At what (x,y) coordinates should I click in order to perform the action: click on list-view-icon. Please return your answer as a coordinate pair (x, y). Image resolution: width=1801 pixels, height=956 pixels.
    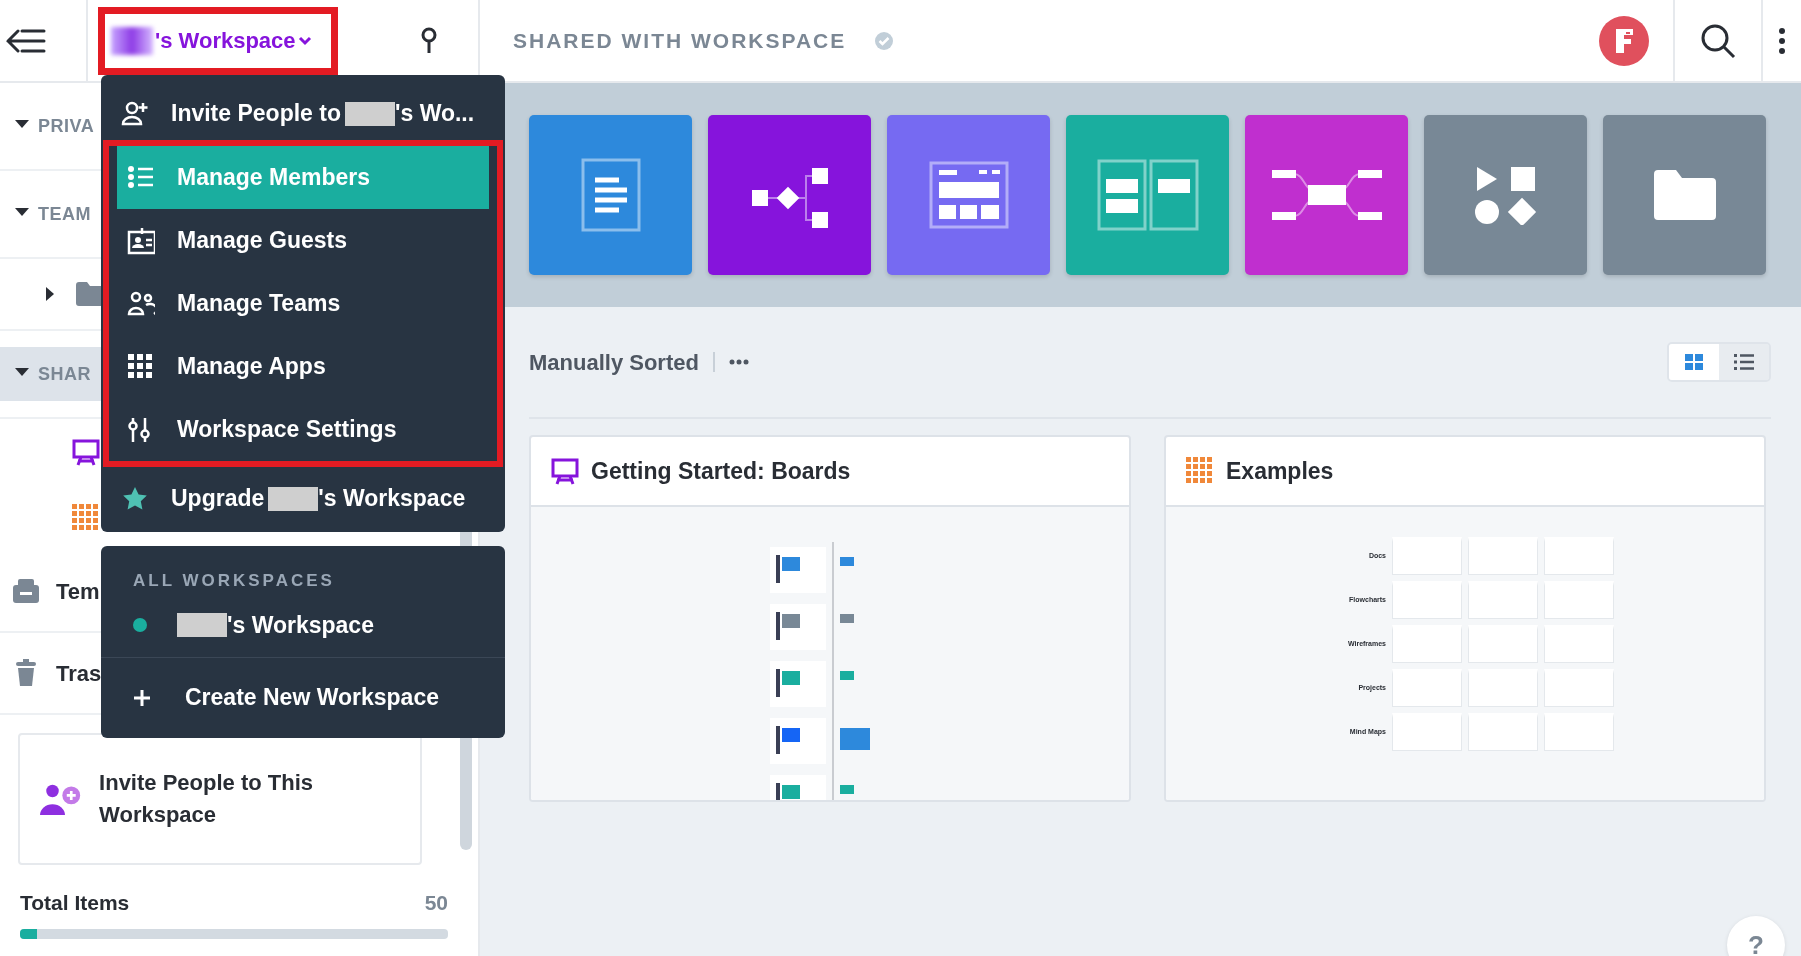
    Looking at the image, I should click on (1744, 362).